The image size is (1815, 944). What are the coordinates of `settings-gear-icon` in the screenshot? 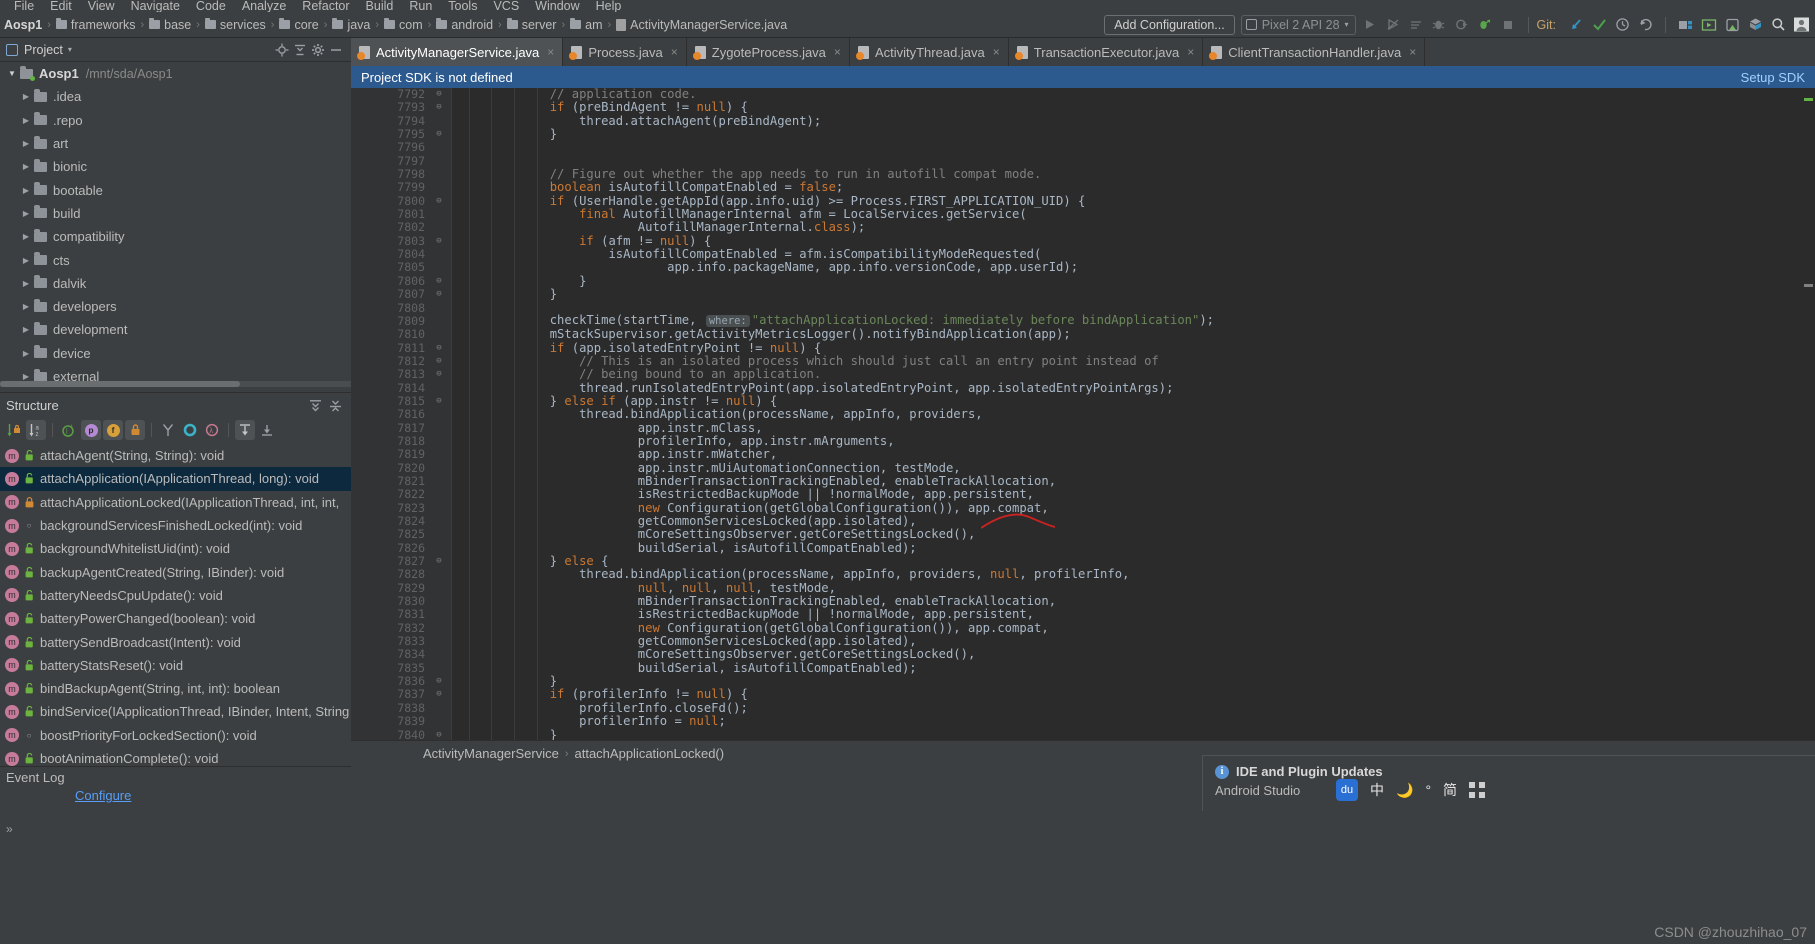 It's located at (318, 50).